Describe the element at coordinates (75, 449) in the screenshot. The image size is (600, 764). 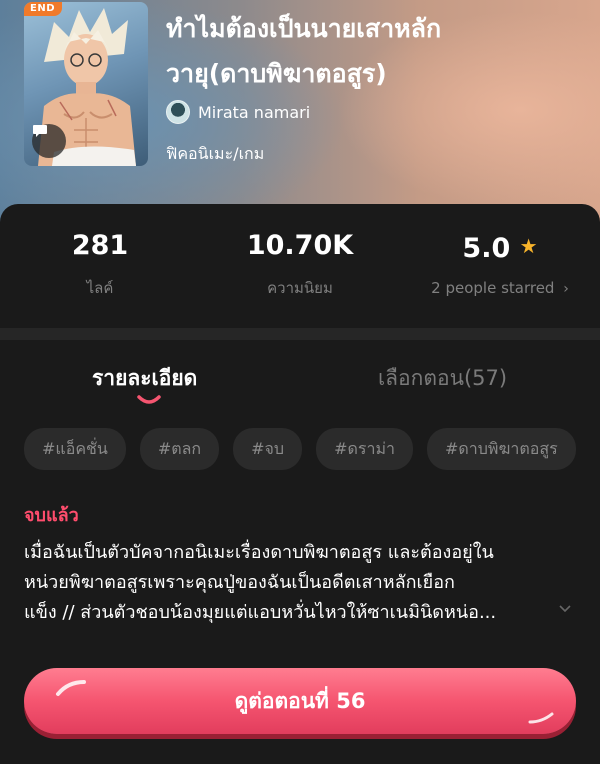
I see `tag-chip: #แอ็คชั่น` at that location.